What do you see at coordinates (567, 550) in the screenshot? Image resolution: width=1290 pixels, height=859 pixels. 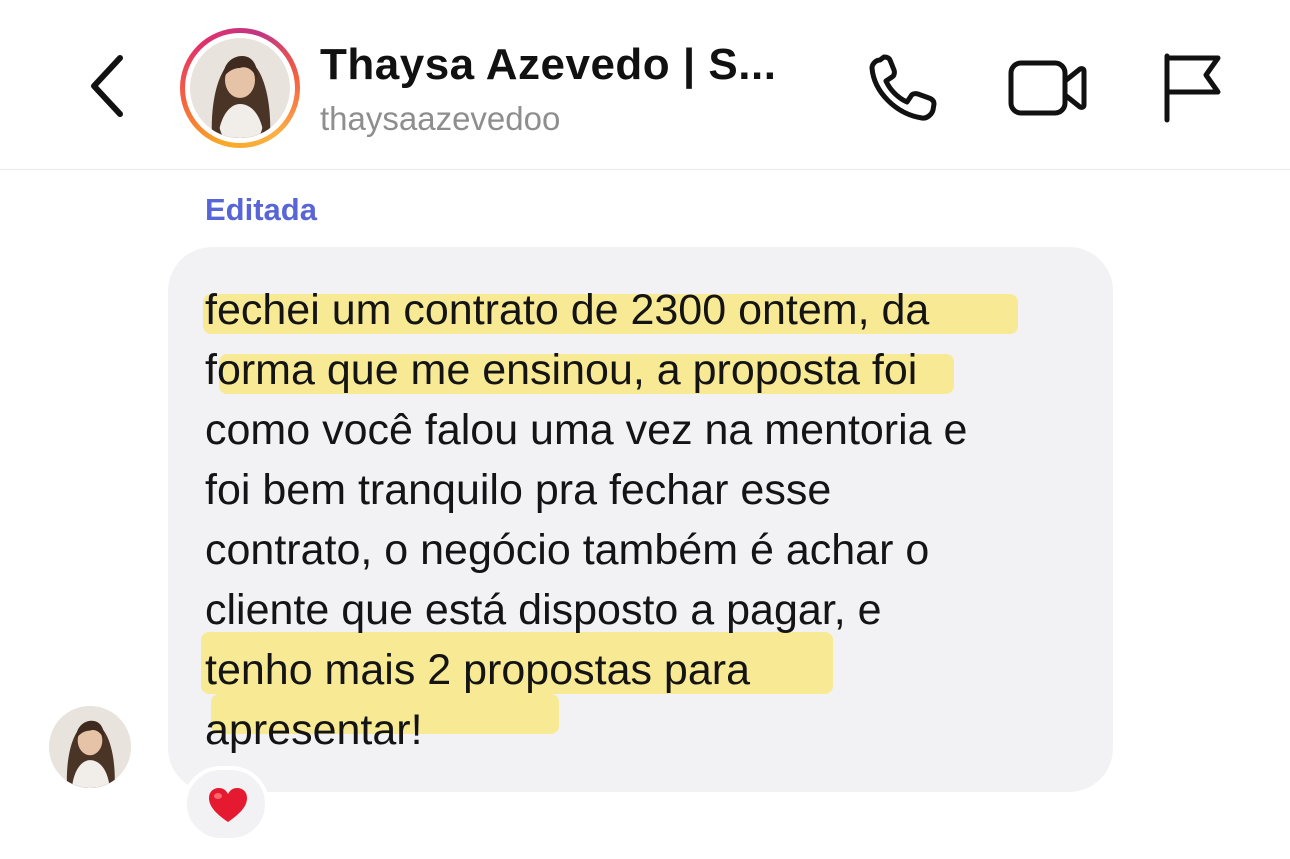 I see `message-line: contrato, o negócio também é achar o` at bounding box center [567, 550].